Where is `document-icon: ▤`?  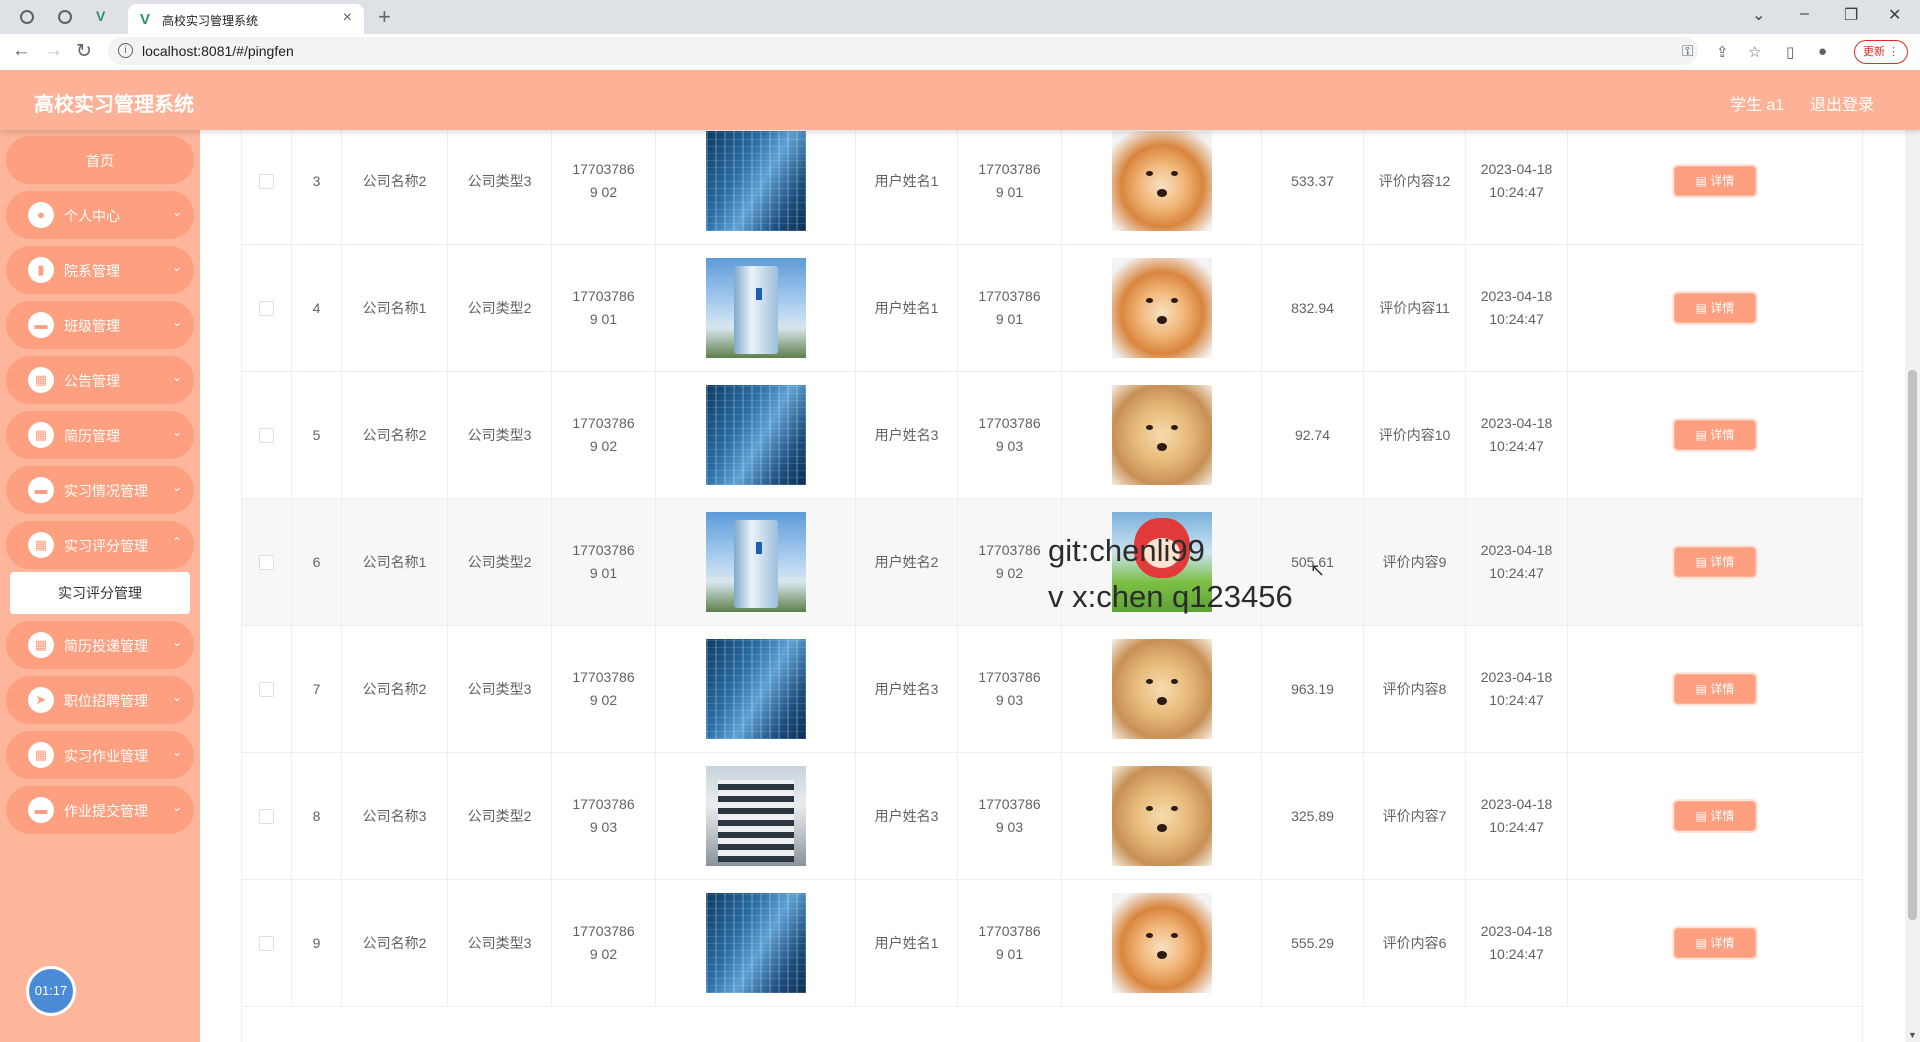 document-icon: ▤ is located at coordinates (1703, 562).